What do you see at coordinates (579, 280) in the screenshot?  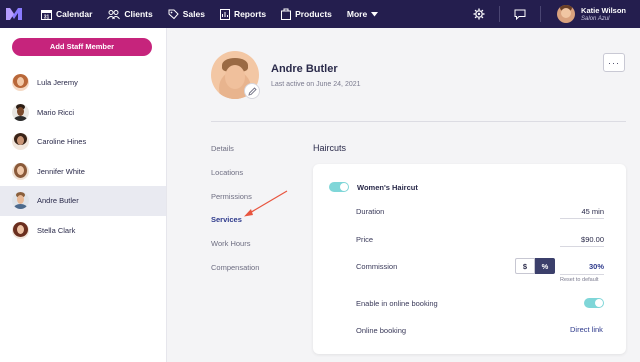 I see `reset-to-default-link: Reset to default` at bounding box center [579, 280].